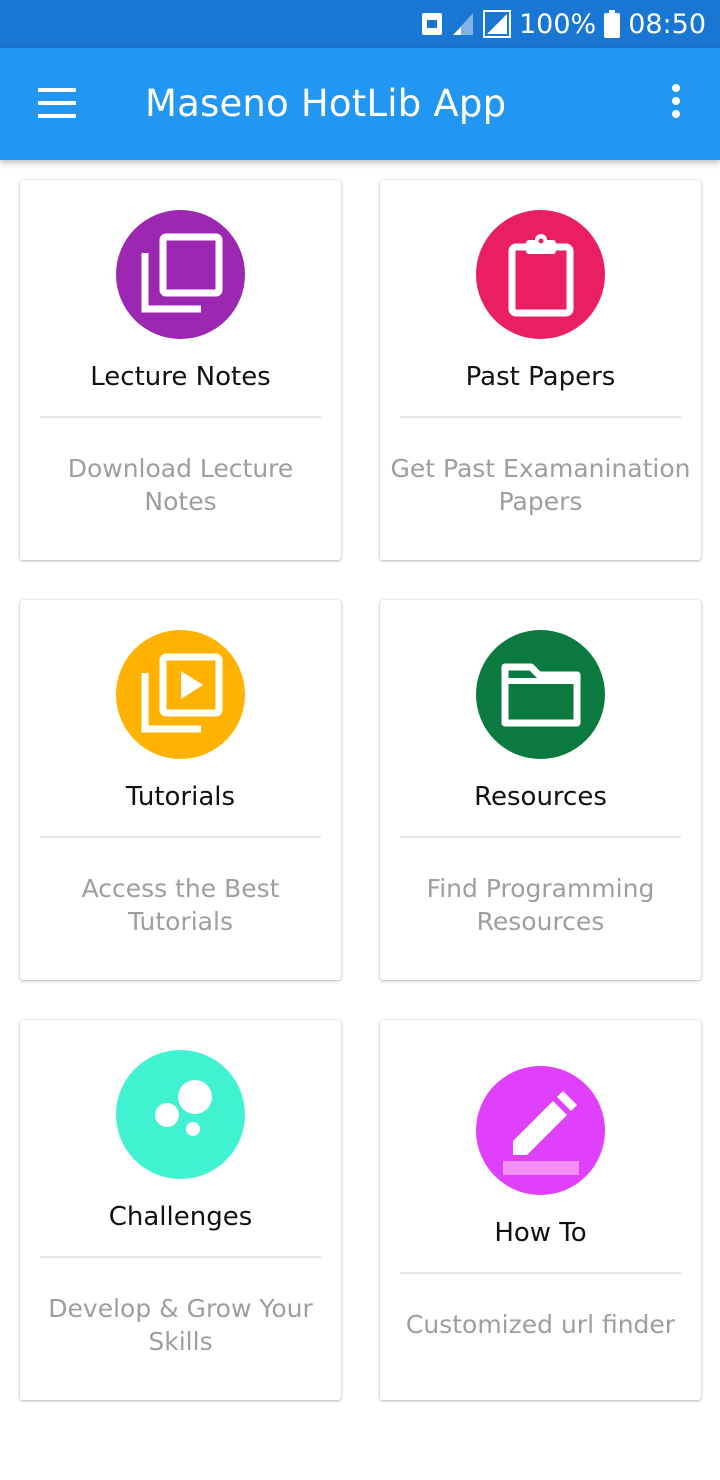 The width and height of the screenshot is (720, 1480). What do you see at coordinates (180, 1217) in the screenshot?
I see `card-title: Challenges` at bounding box center [180, 1217].